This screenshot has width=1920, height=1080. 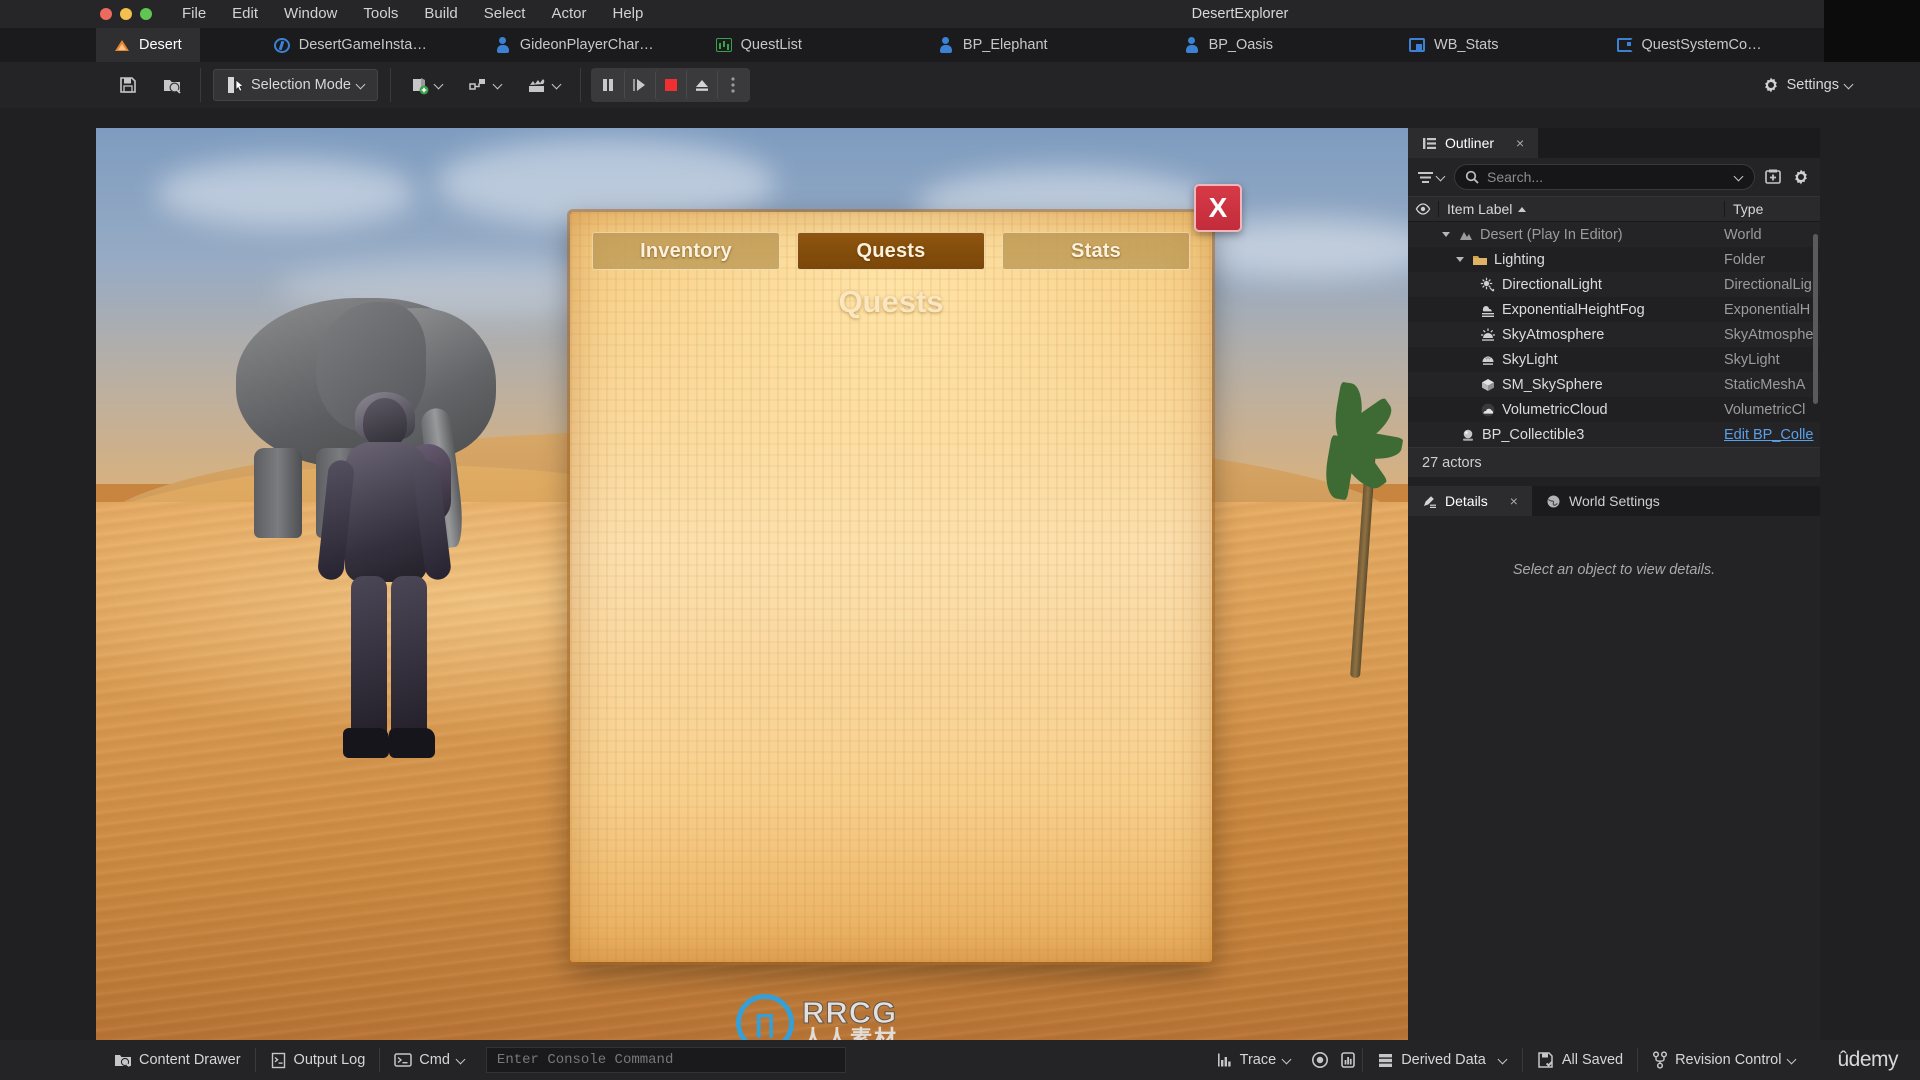 I want to click on table-row: SM_SkySphere StaticMeshA, so click(x=1614, y=384).